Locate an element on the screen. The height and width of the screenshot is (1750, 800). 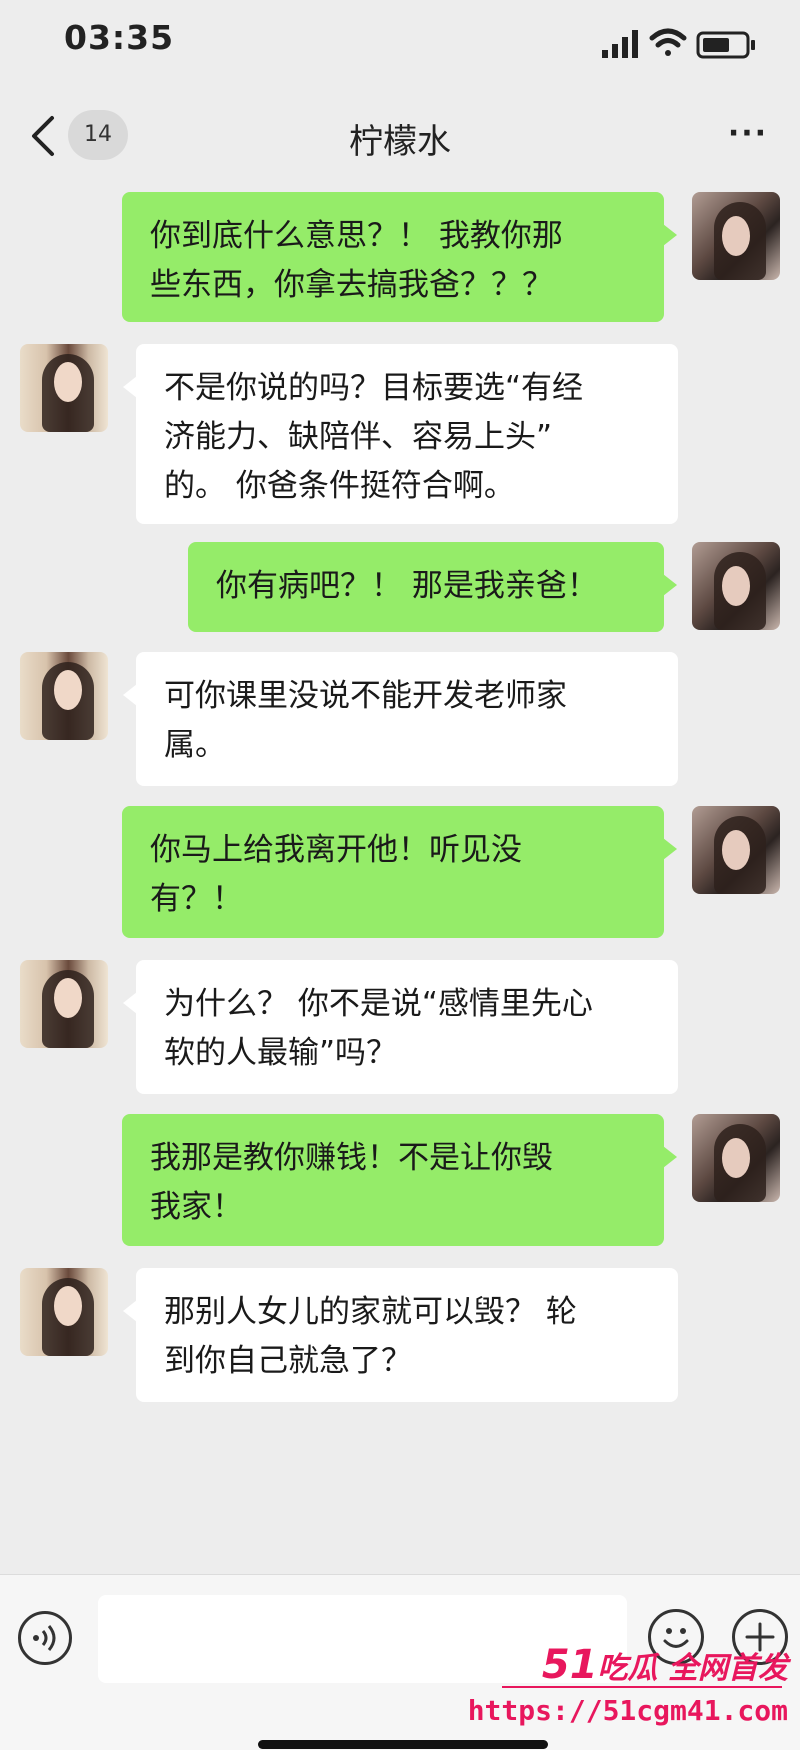
status-bar: 03:35 is located at coordinates (400, 45).